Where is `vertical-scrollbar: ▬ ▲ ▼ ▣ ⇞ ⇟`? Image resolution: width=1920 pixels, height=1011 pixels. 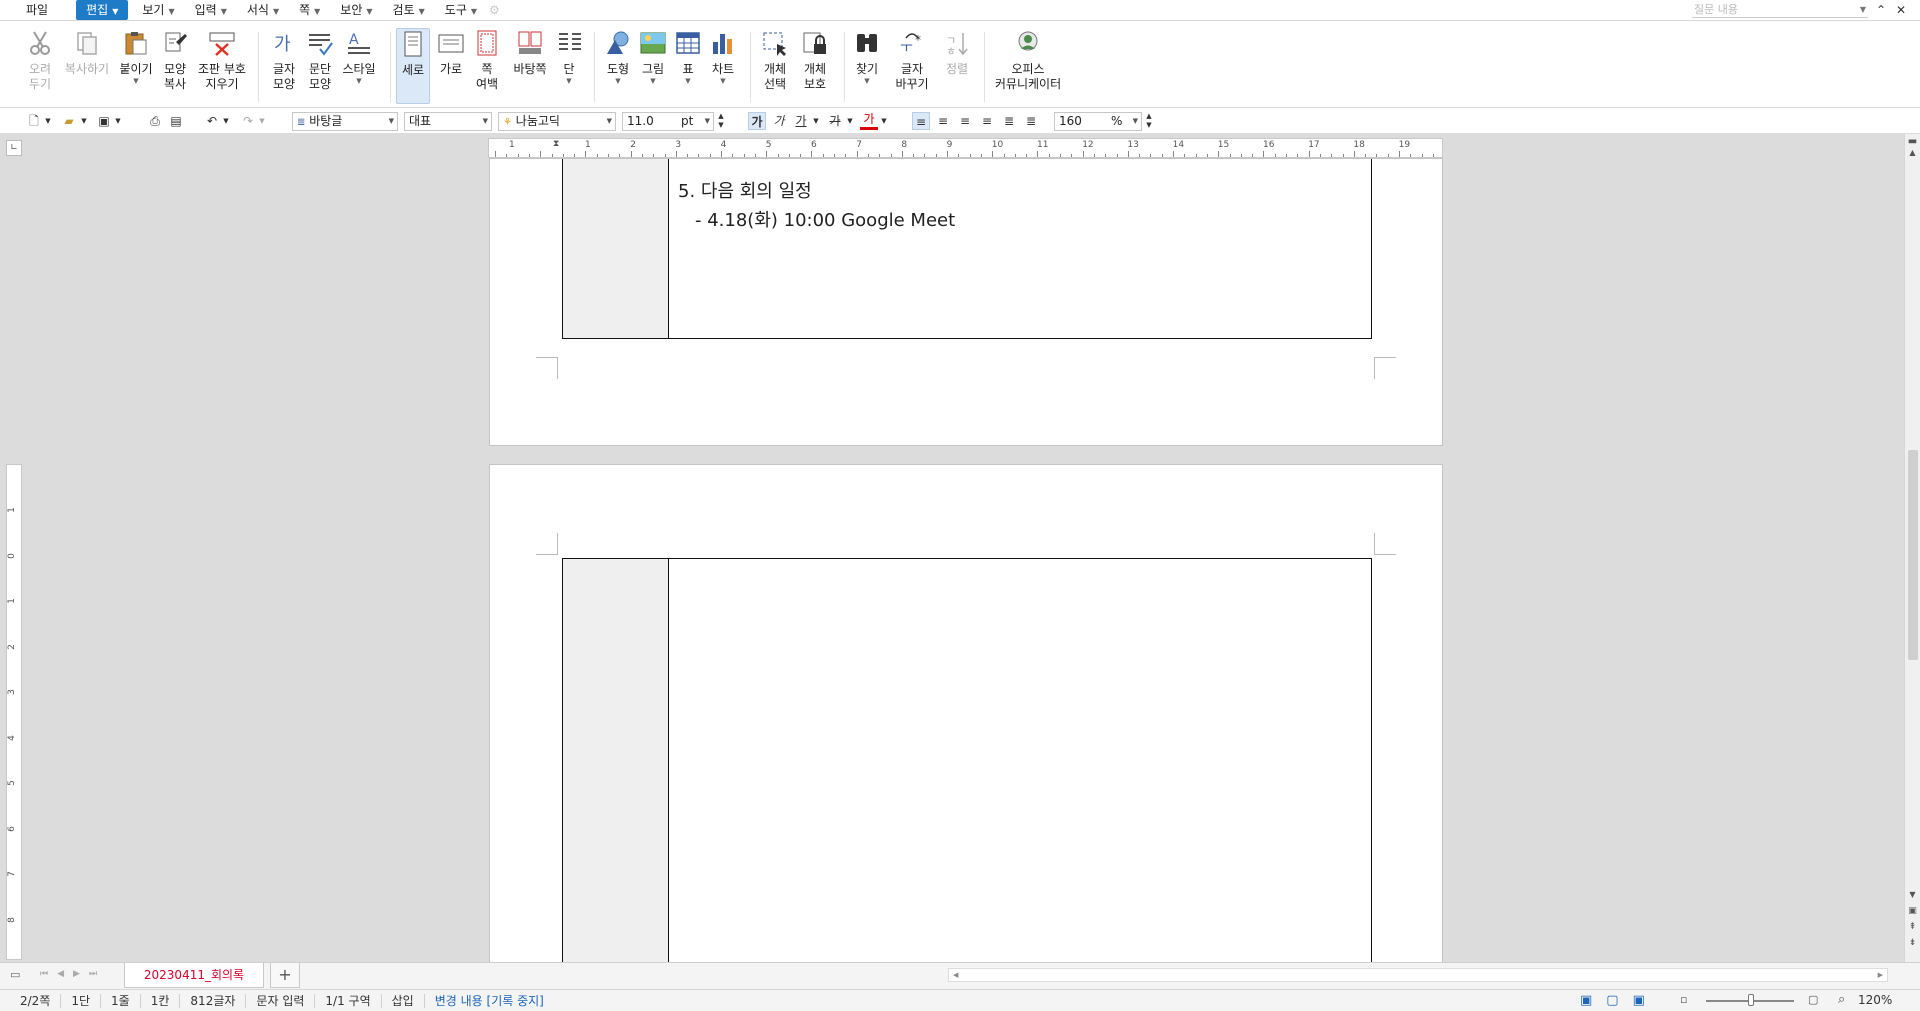
vertical-scrollbar: ▬ ▲ ▼ ▣ ⇞ ⇟ is located at coordinates (1912, 548).